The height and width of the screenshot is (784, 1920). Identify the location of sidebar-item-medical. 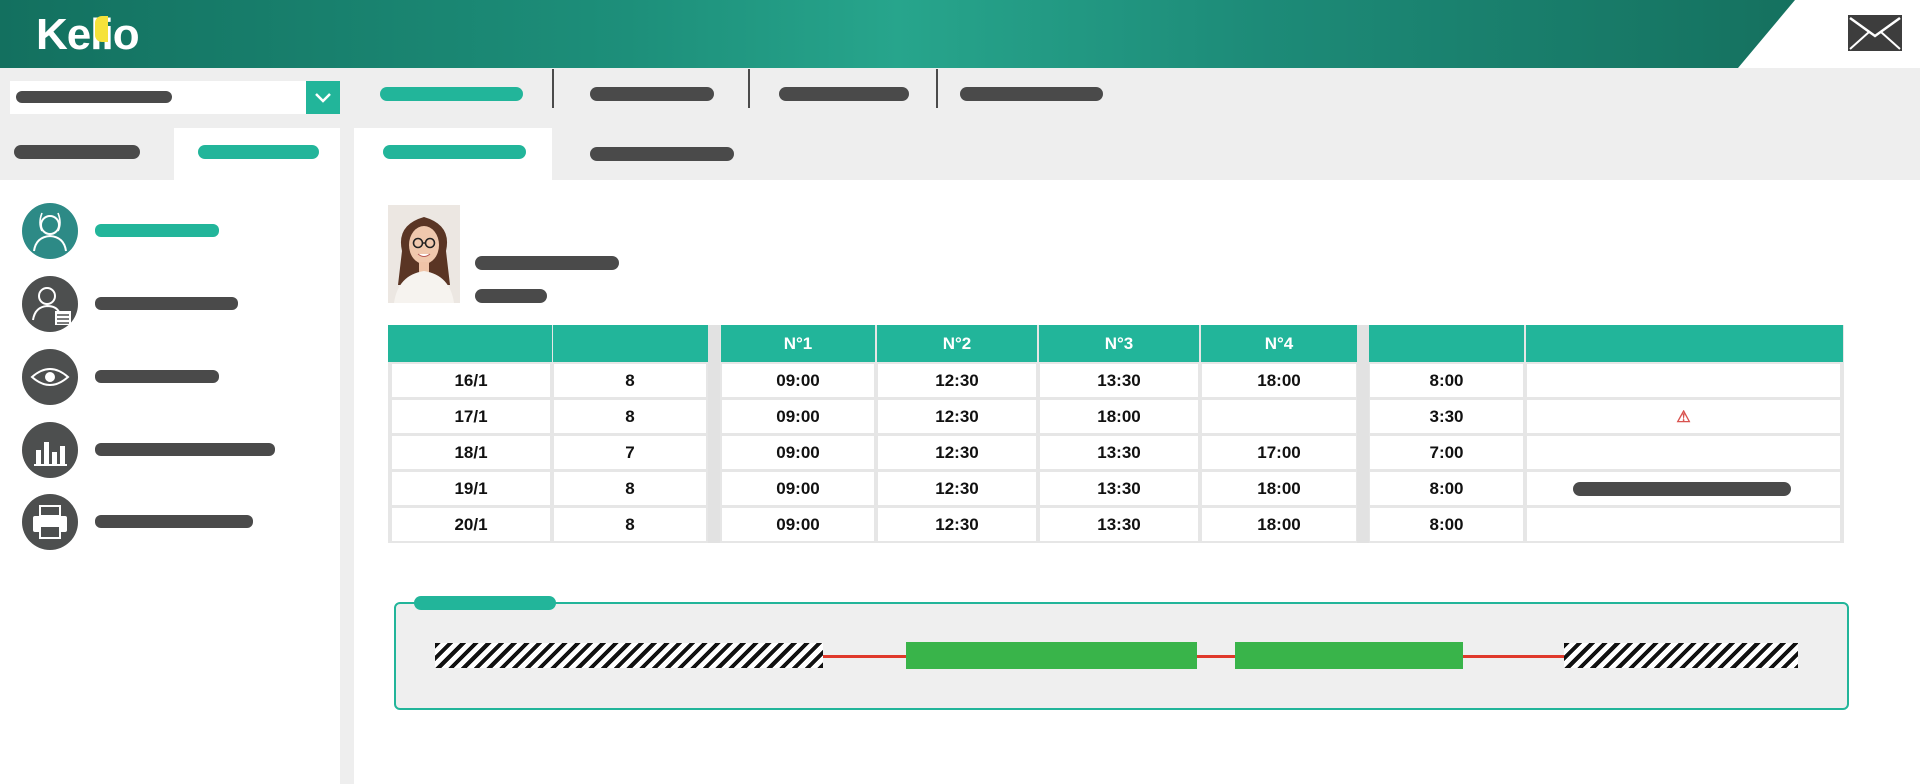
(170, 230).